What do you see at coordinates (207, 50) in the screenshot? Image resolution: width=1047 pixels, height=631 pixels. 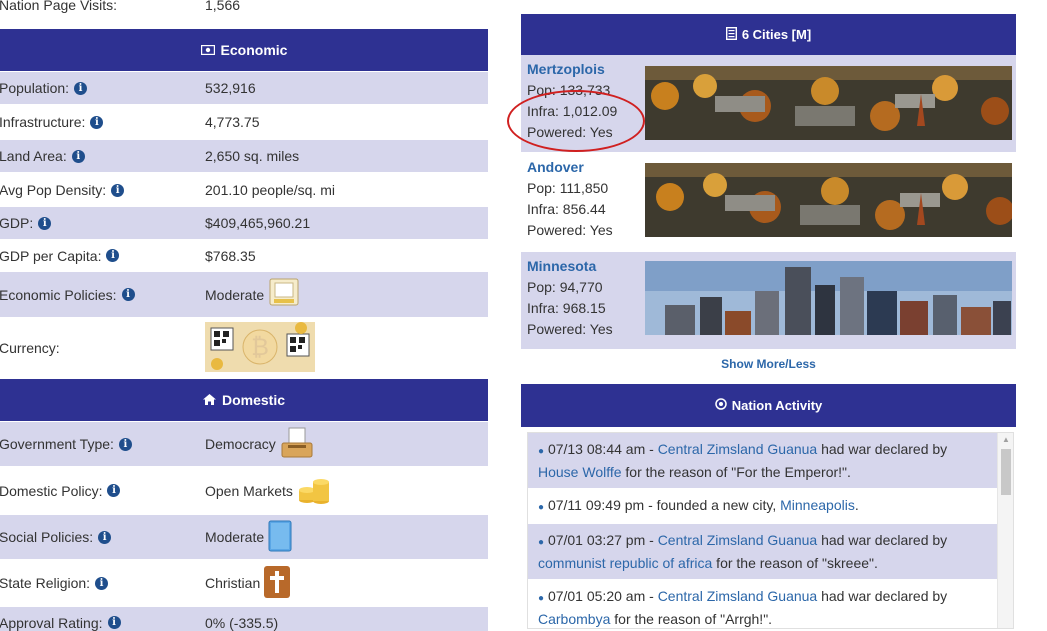 I see `money-icon` at bounding box center [207, 50].